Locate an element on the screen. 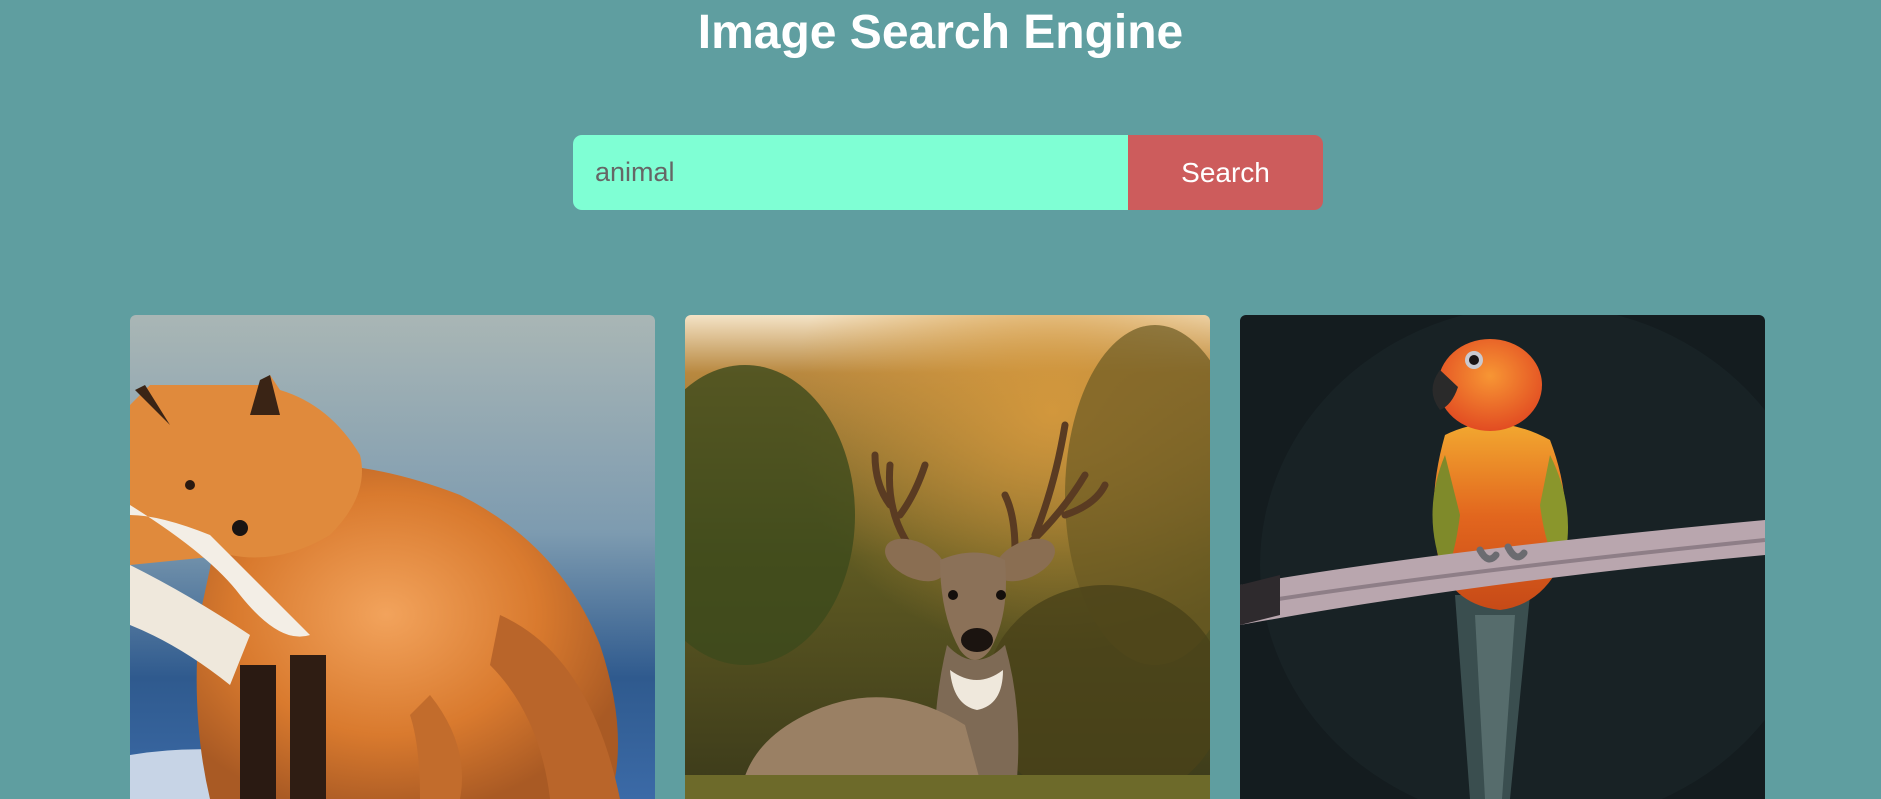 The height and width of the screenshot is (799, 1881). search-button: Search is located at coordinates (1225, 172).